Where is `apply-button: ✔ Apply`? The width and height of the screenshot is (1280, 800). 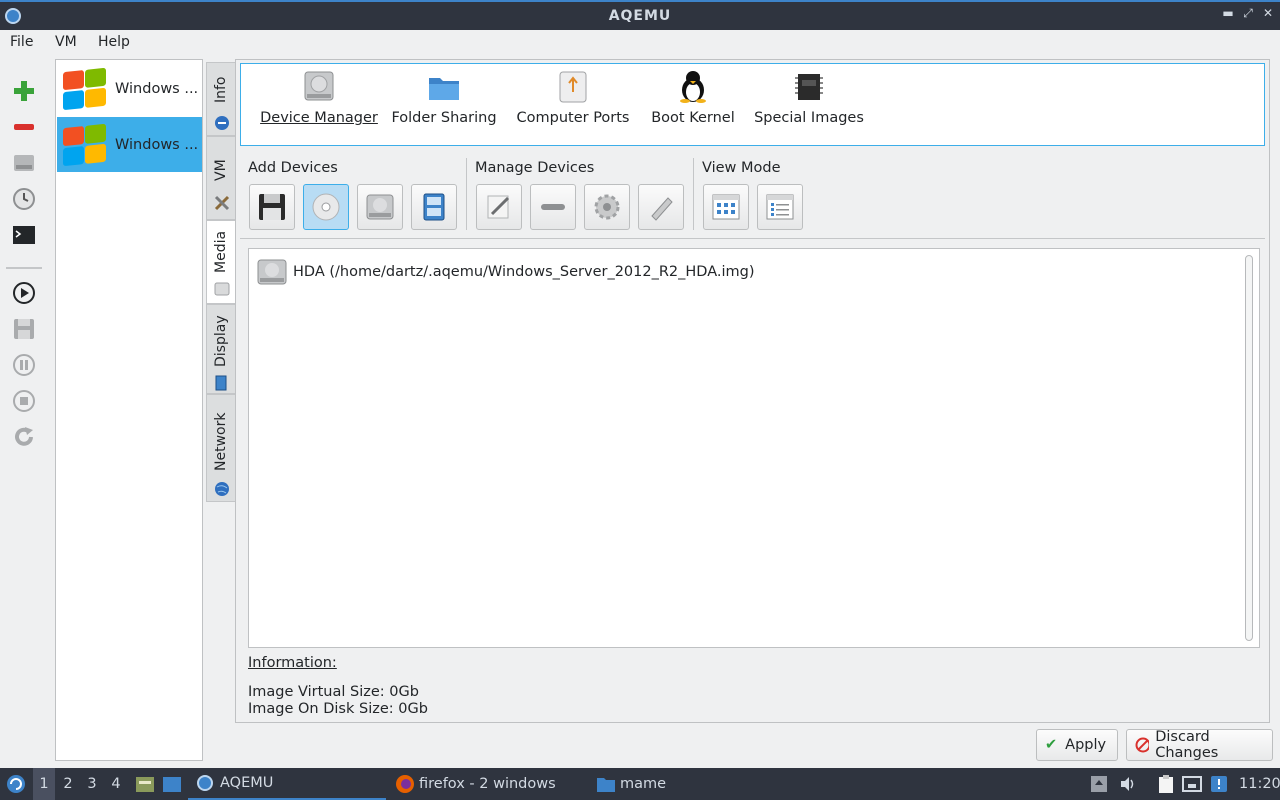 apply-button: ✔ Apply is located at coordinates (1077, 745).